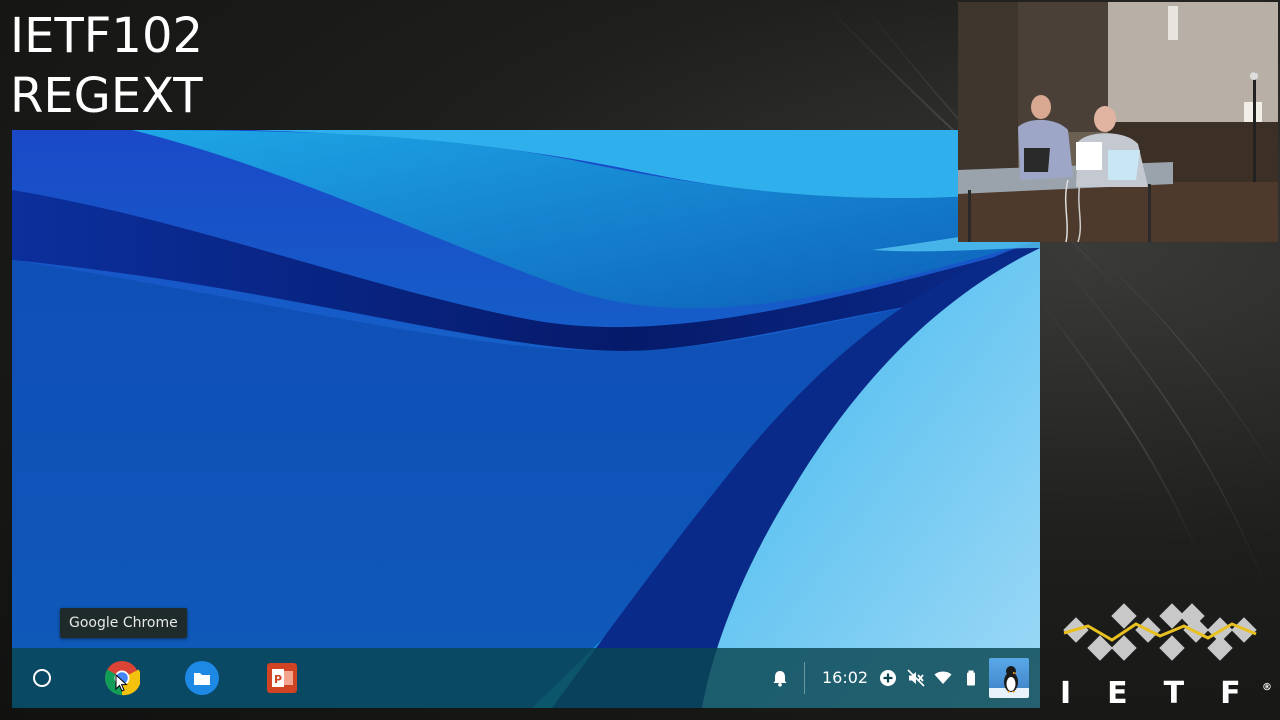 Image resolution: width=1280 pixels, height=720 pixels. Describe the element at coordinates (526, 678) in the screenshot. I see `chromeos-shelf: P 16:02` at that location.